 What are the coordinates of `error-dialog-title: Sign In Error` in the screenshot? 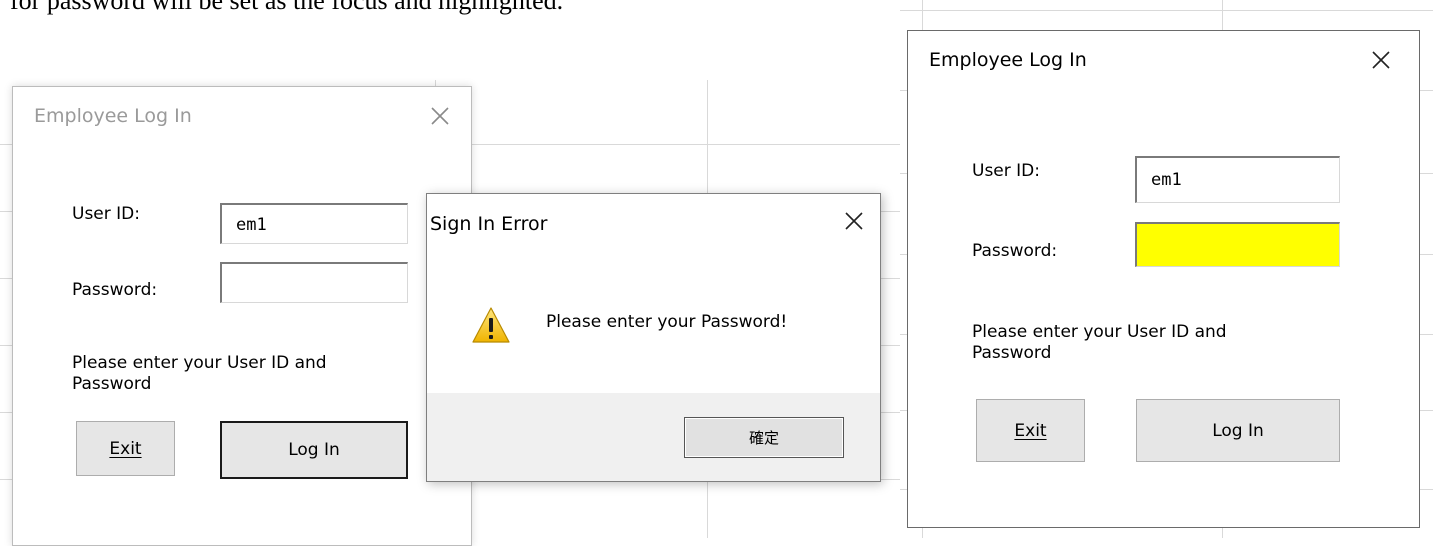 It's located at (489, 224).